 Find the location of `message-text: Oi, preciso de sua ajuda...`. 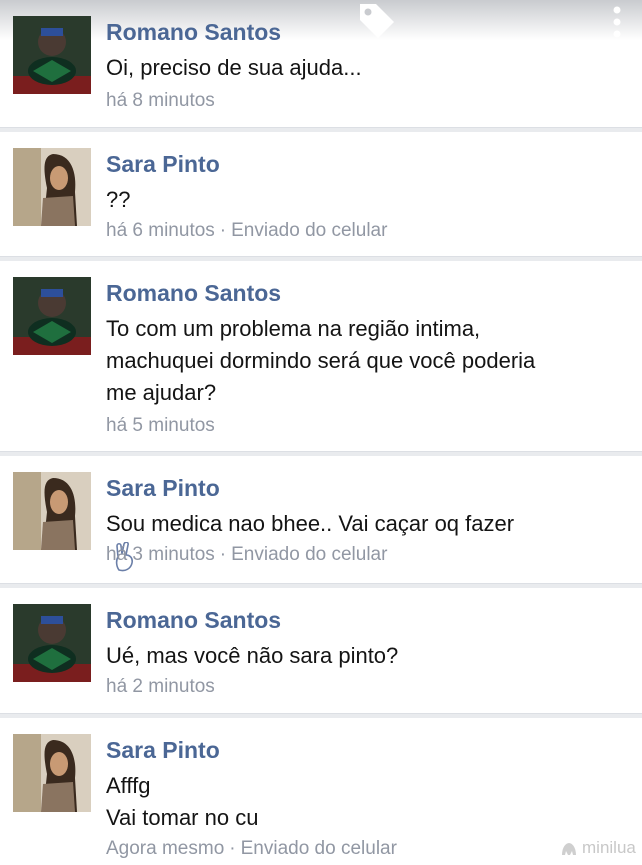

message-text: Oi, preciso de sua ajuda... is located at coordinates (366, 68).